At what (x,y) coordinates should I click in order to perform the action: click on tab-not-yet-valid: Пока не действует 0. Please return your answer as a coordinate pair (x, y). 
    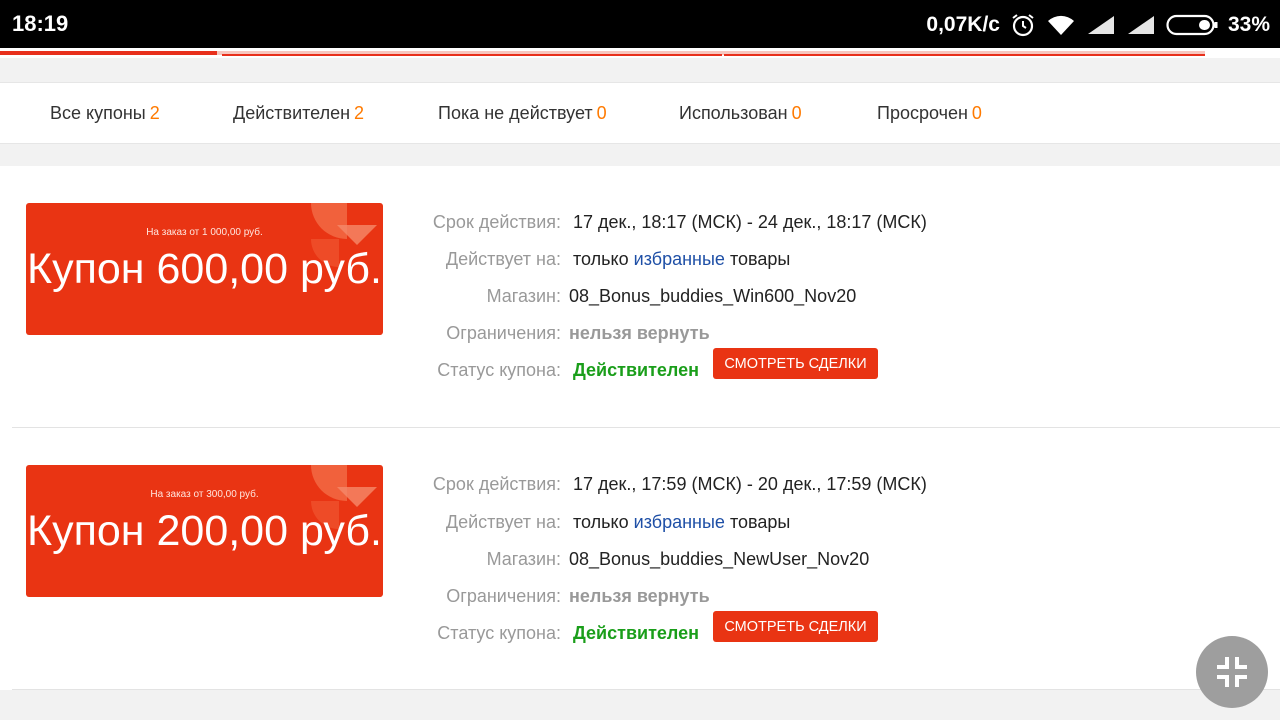
    Looking at the image, I should click on (522, 113).